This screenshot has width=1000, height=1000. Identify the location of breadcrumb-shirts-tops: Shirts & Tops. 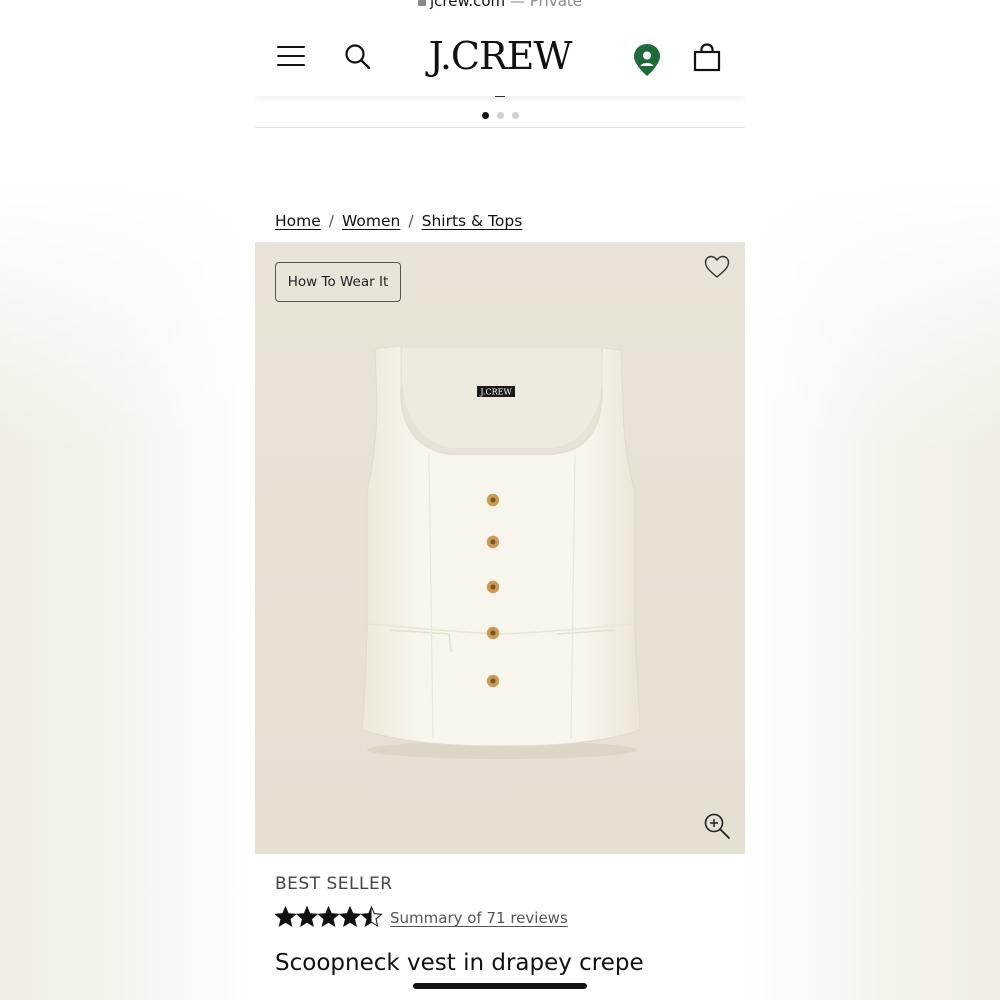
(472, 221).